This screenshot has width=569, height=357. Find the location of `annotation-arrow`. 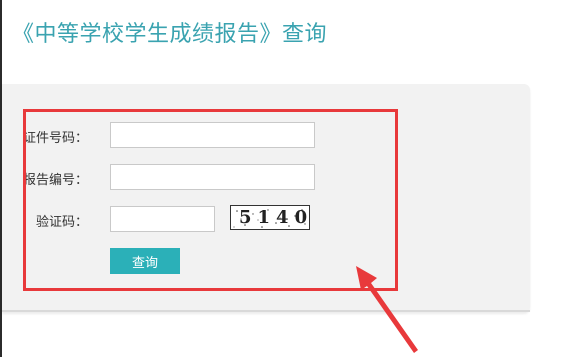

annotation-arrow is located at coordinates (387, 309).